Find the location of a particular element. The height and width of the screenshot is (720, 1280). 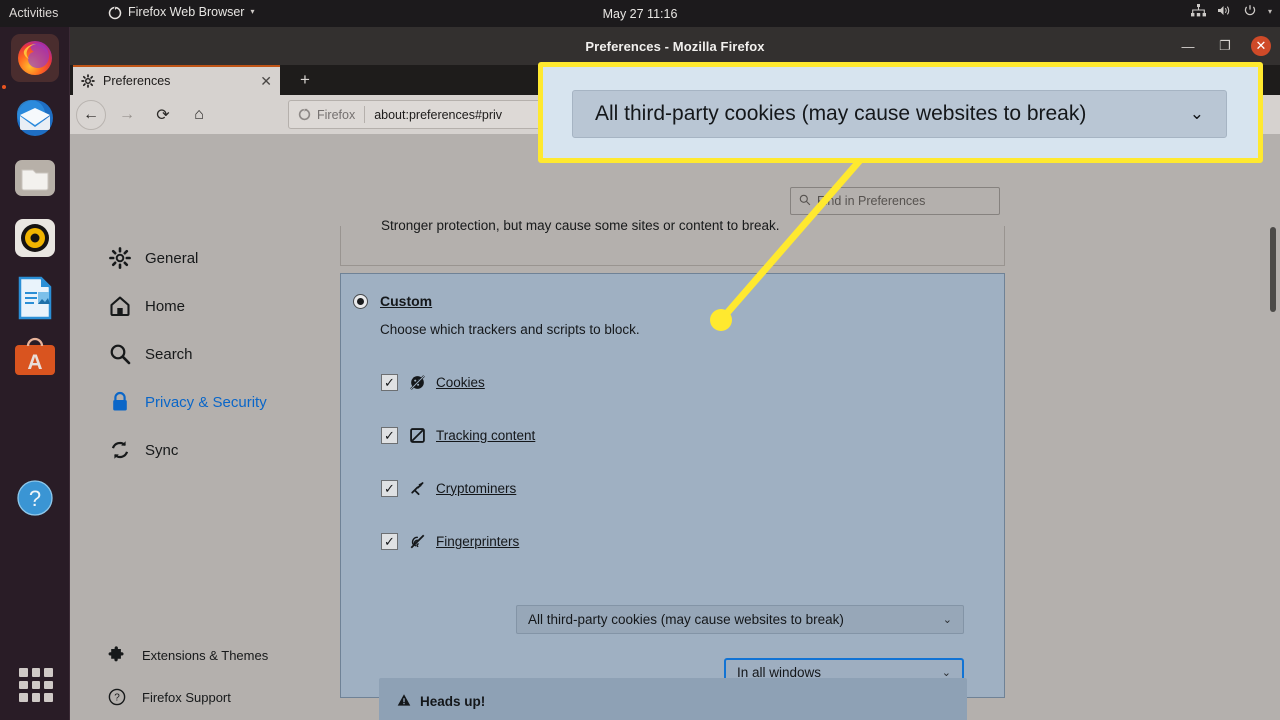

tab-preferences: Preferences ✕ is located at coordinates (176, 80).